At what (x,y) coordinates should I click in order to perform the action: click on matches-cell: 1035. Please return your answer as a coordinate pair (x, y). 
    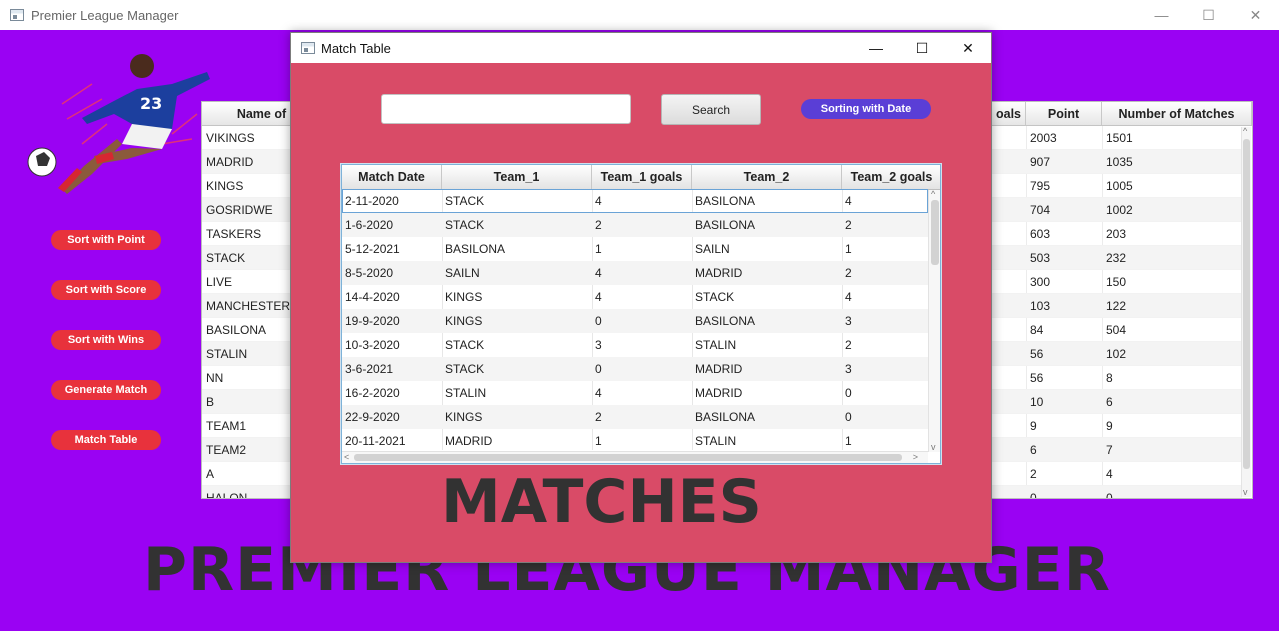
    Looking at the image, I should click on (1119, 162).